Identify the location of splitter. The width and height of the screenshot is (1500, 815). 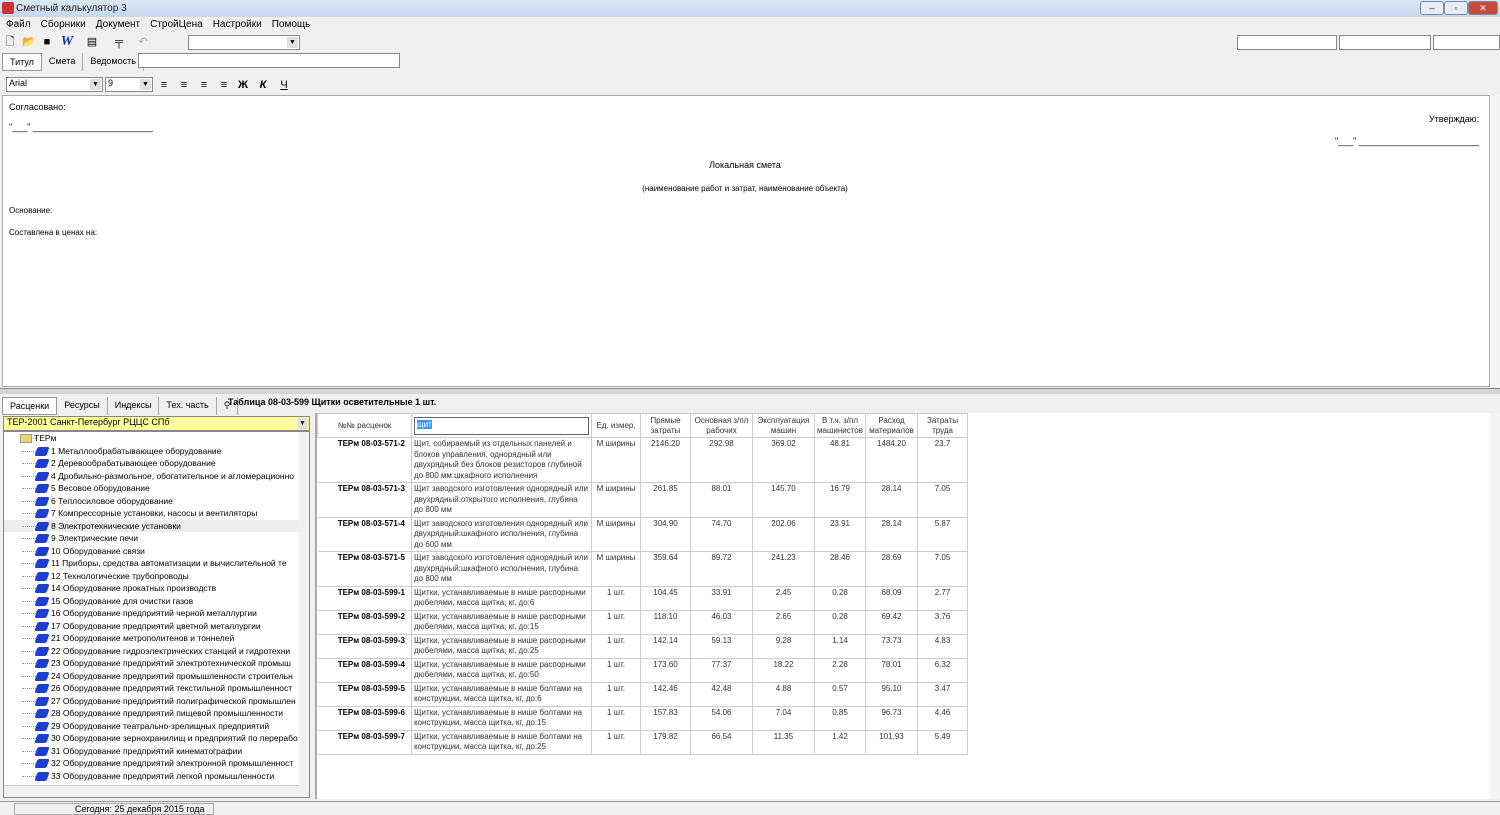
(750, 391).